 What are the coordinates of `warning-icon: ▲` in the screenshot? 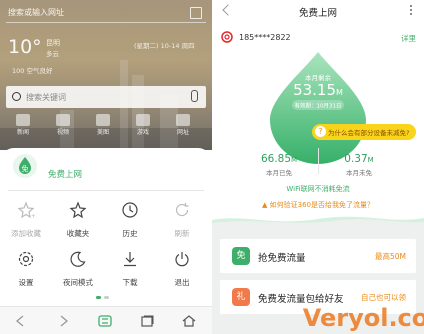 It's located at (266, 205).